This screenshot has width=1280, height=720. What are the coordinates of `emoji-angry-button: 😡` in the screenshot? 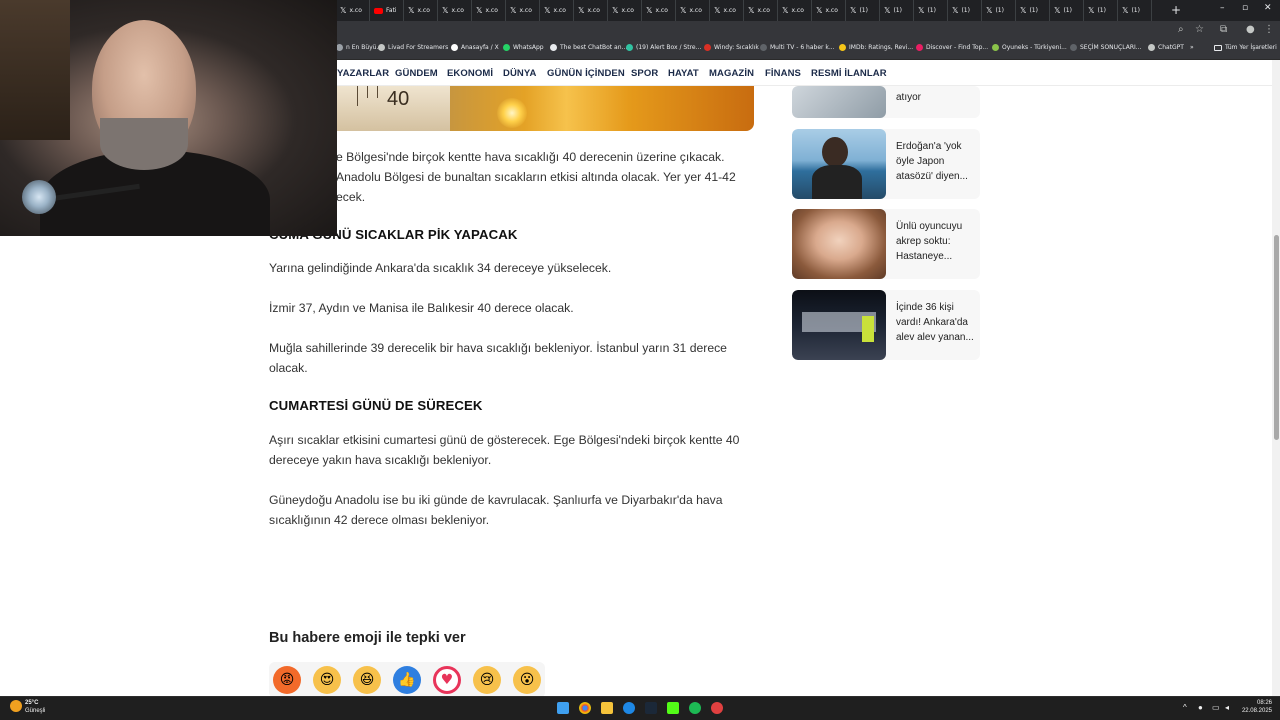 It's located at (287, 680).